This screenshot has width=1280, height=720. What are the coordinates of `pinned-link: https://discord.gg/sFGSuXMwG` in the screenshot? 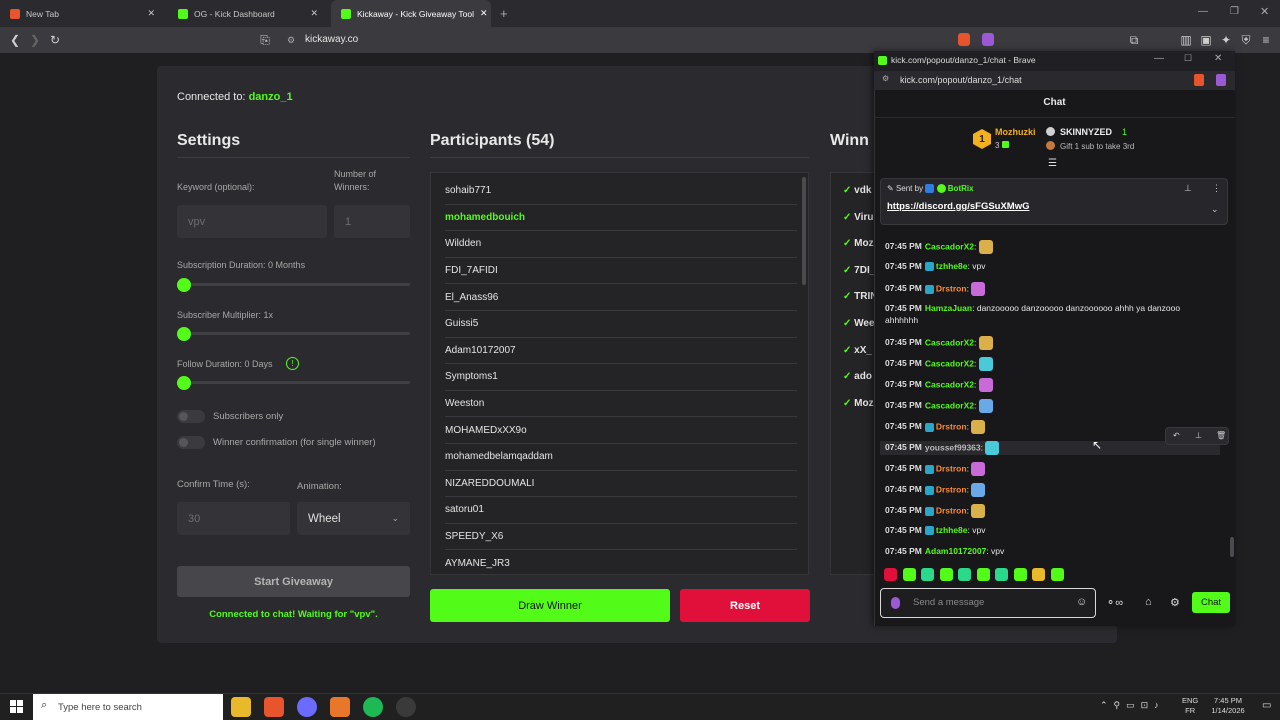 It's located at (958, 206).